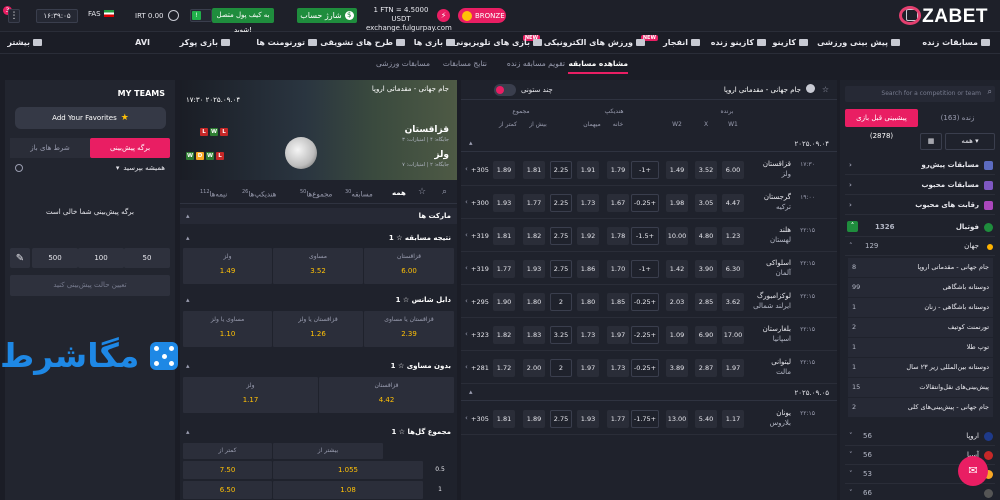 The image size is (1000, 500). Describe the element at coordinates (677, 335) in the screenshot. I see `odd-button: 1.09` at that location.